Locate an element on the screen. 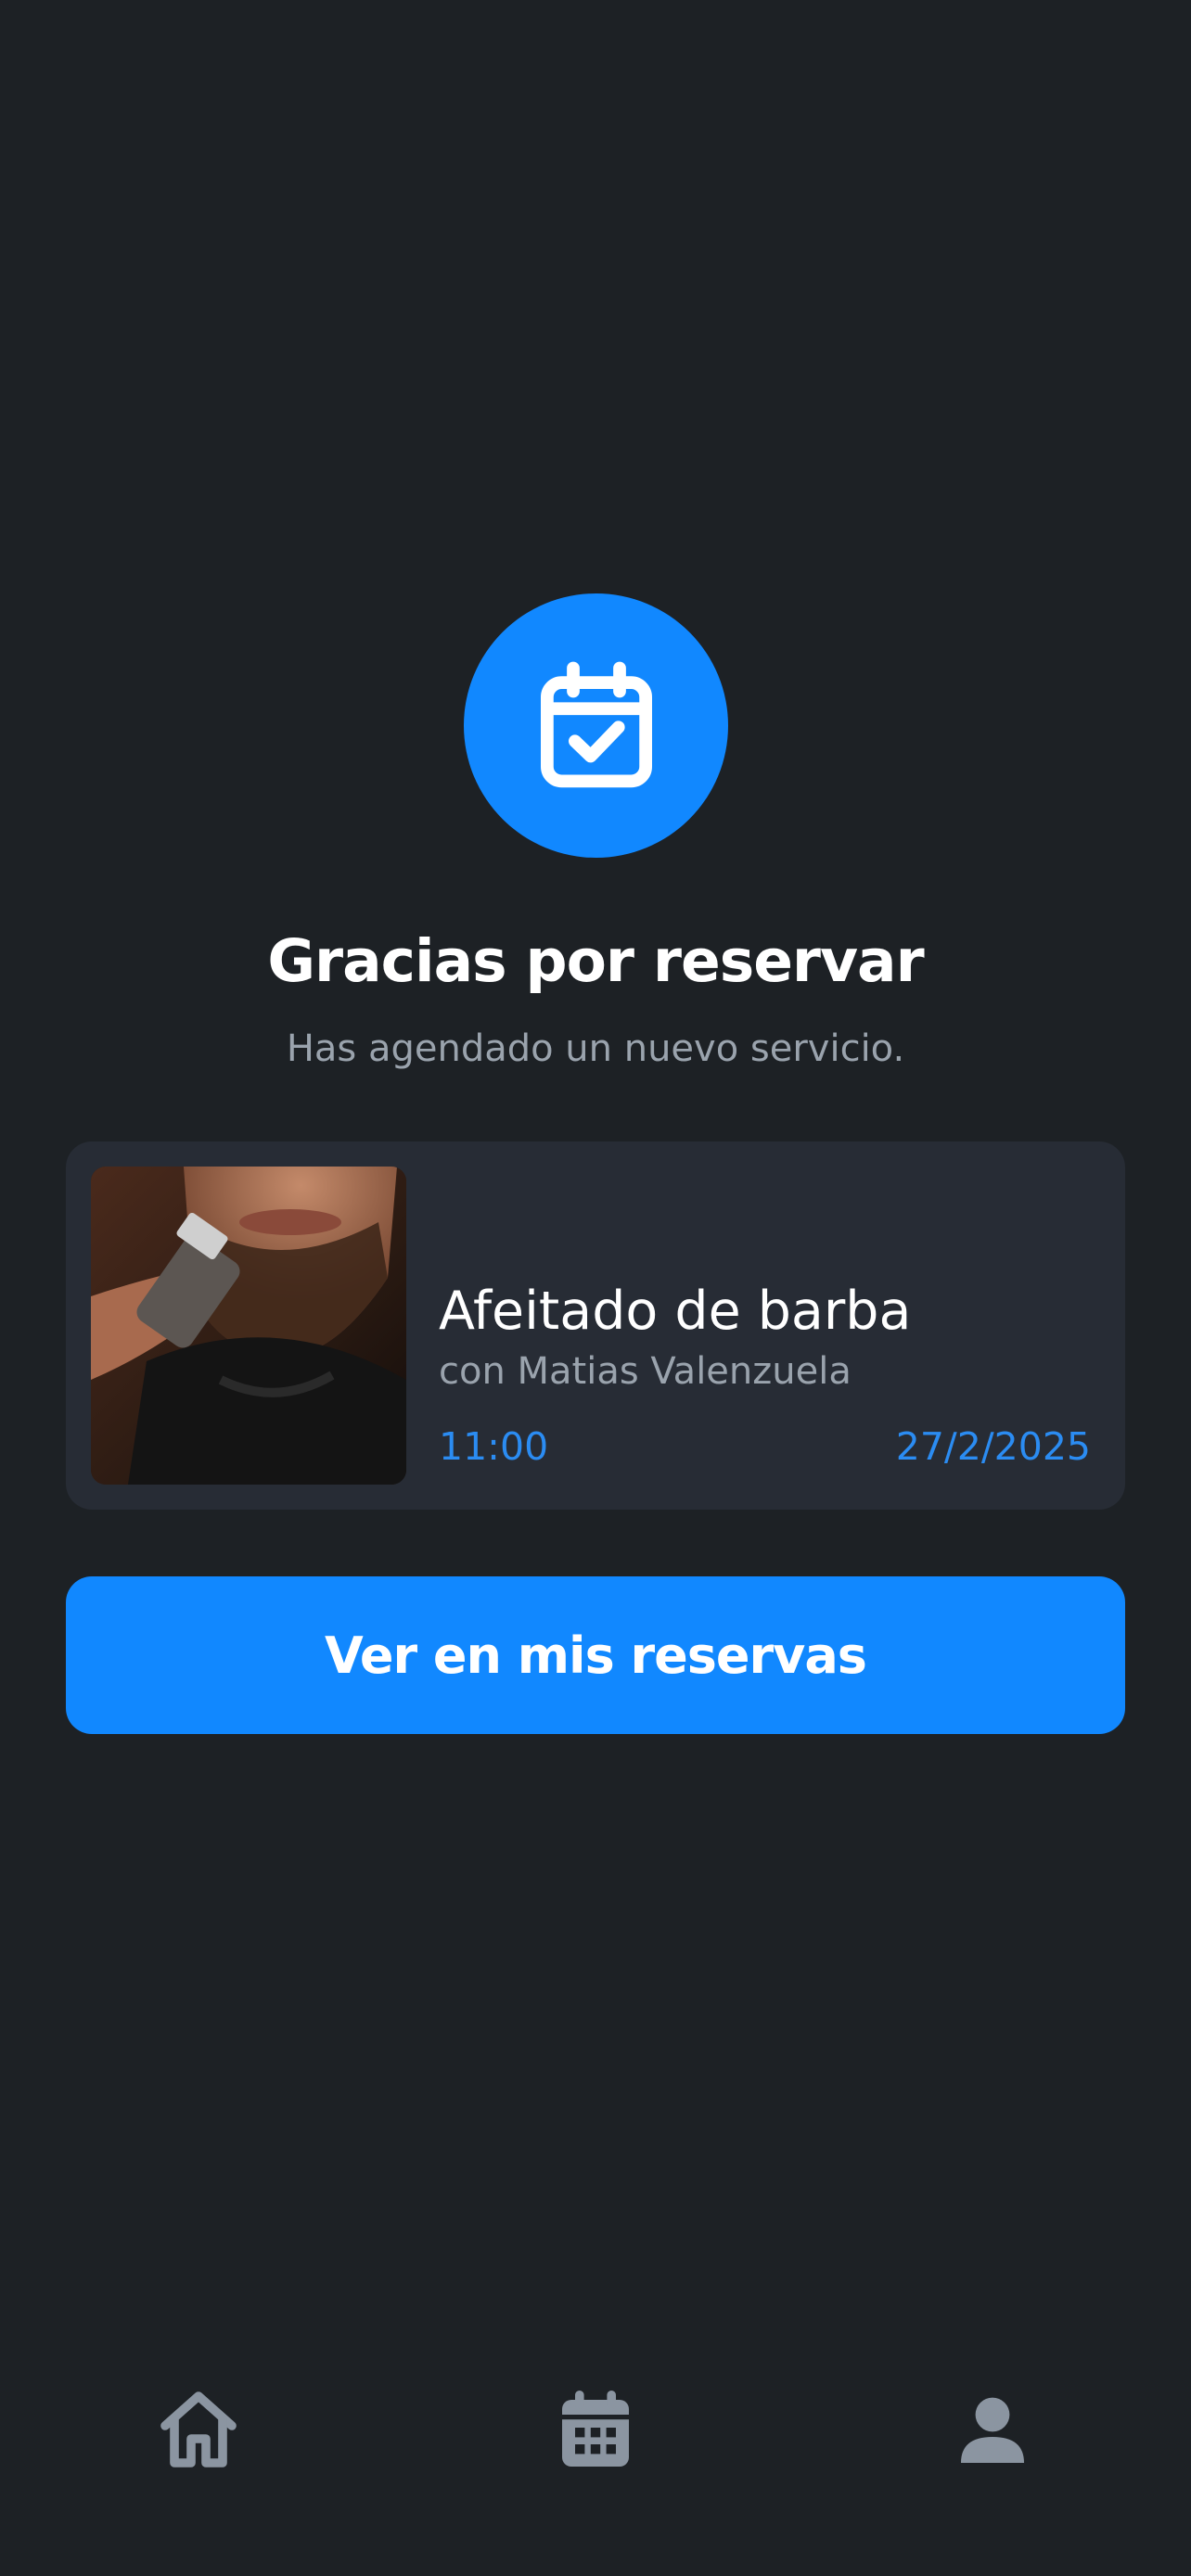  confirmation-badge is located at coordinates (596, 726).